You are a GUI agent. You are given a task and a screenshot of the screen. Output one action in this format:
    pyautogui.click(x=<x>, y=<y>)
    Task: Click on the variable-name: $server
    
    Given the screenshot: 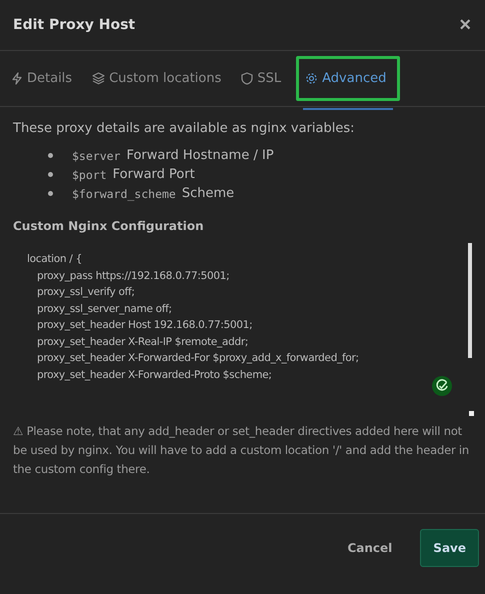 What is the action you would take?
    pyautogui.click(x=96, y=155)
    